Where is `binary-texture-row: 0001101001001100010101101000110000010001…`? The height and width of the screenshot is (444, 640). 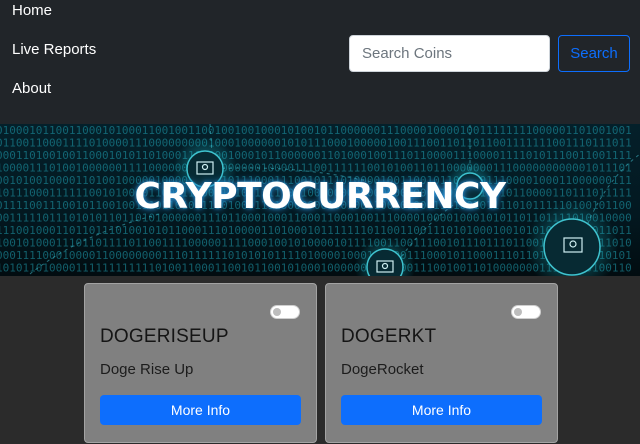 binary-texture-row: 0001101001001100010101101000110000010001… is located at coordinates (316, 155).